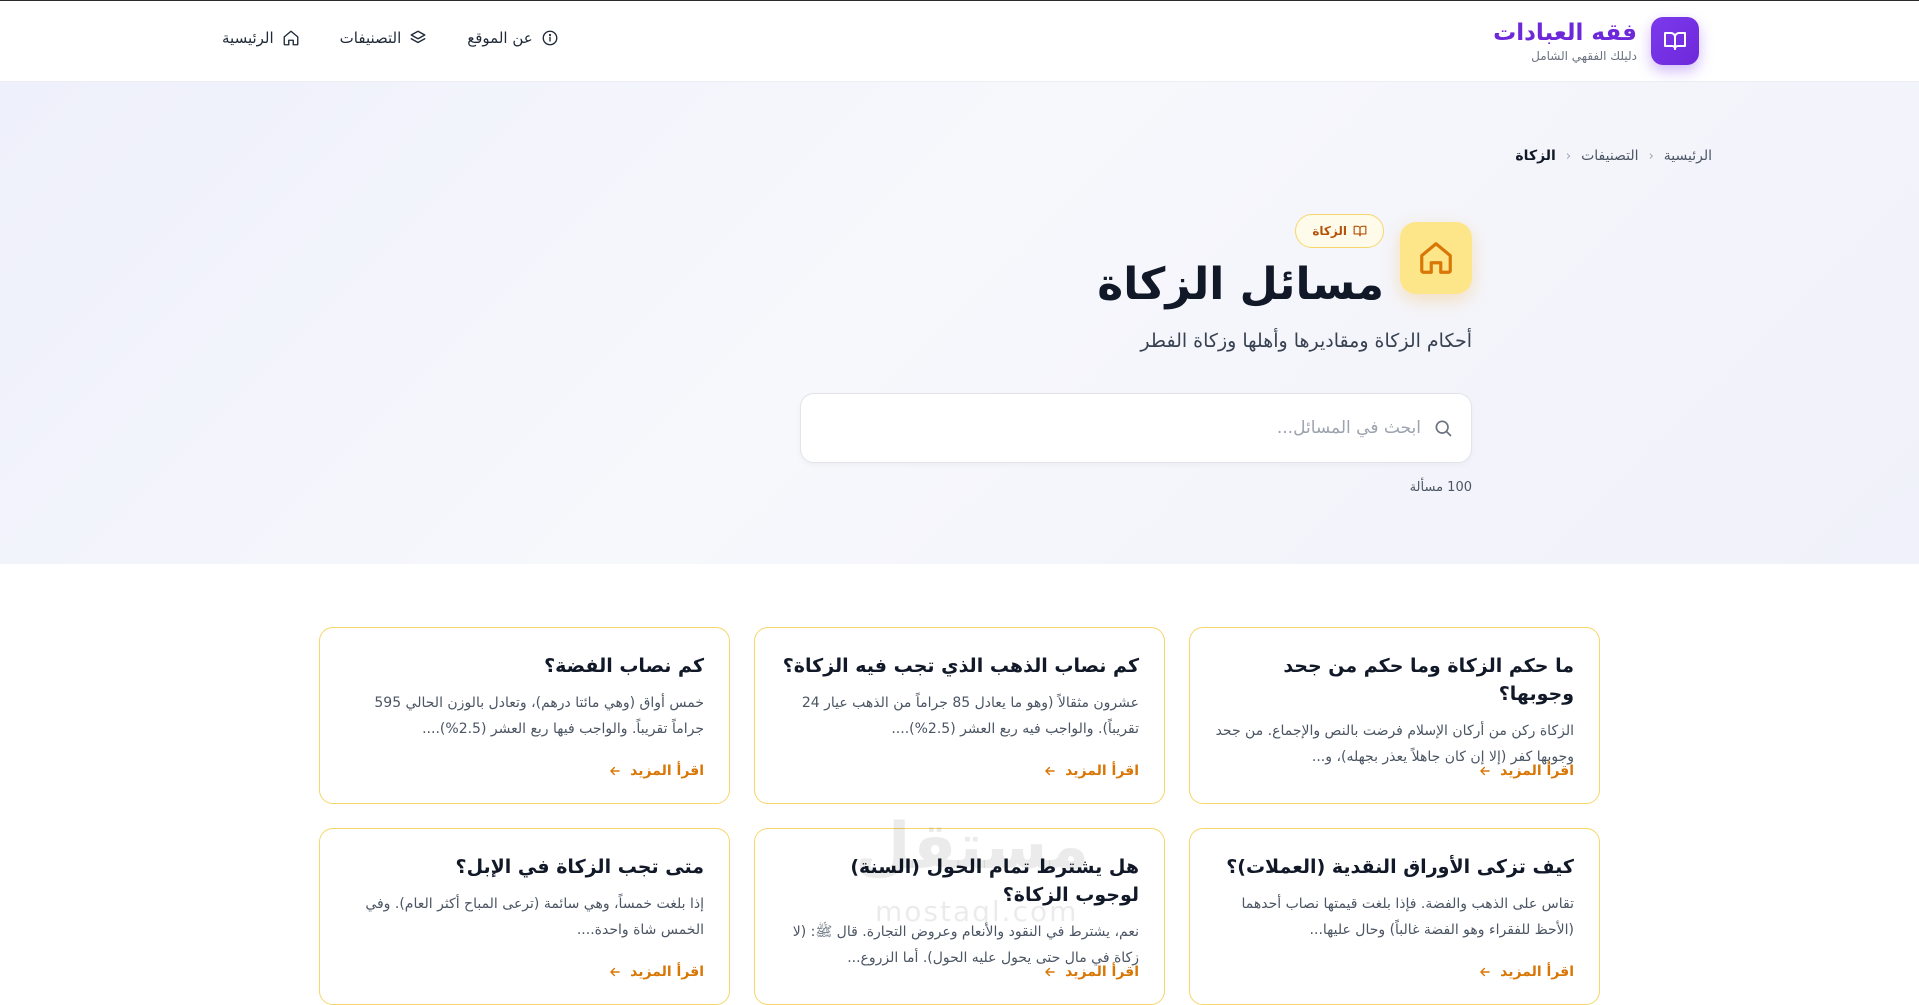 The height and width of the screenshot is (1005, 1919). I want to click on nav-home-label: الرئيسية, so click(248, 38).